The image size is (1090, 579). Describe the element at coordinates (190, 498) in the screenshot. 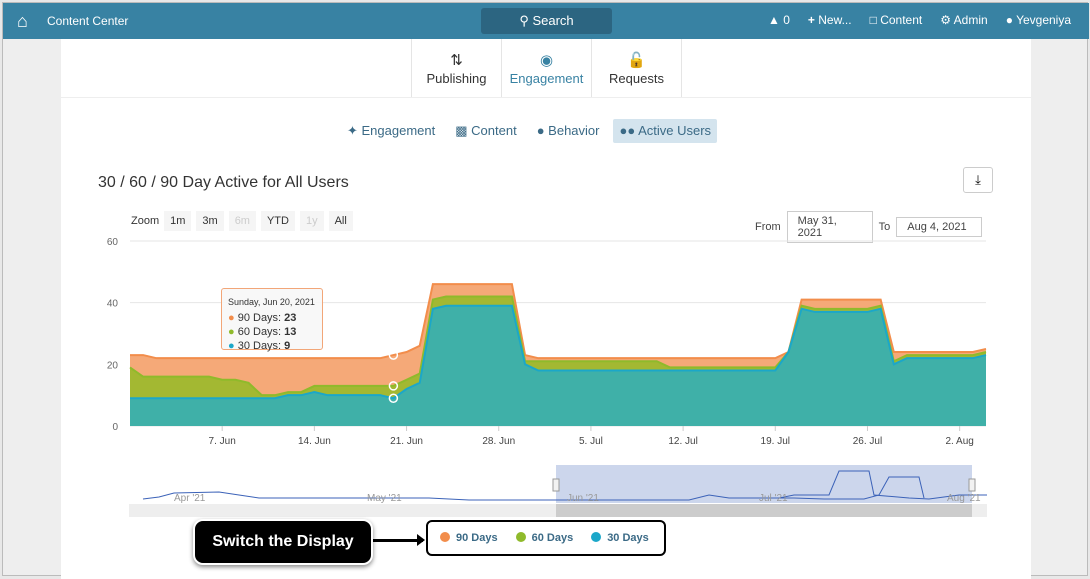

I see `nav-label: Apr '21` at that location.